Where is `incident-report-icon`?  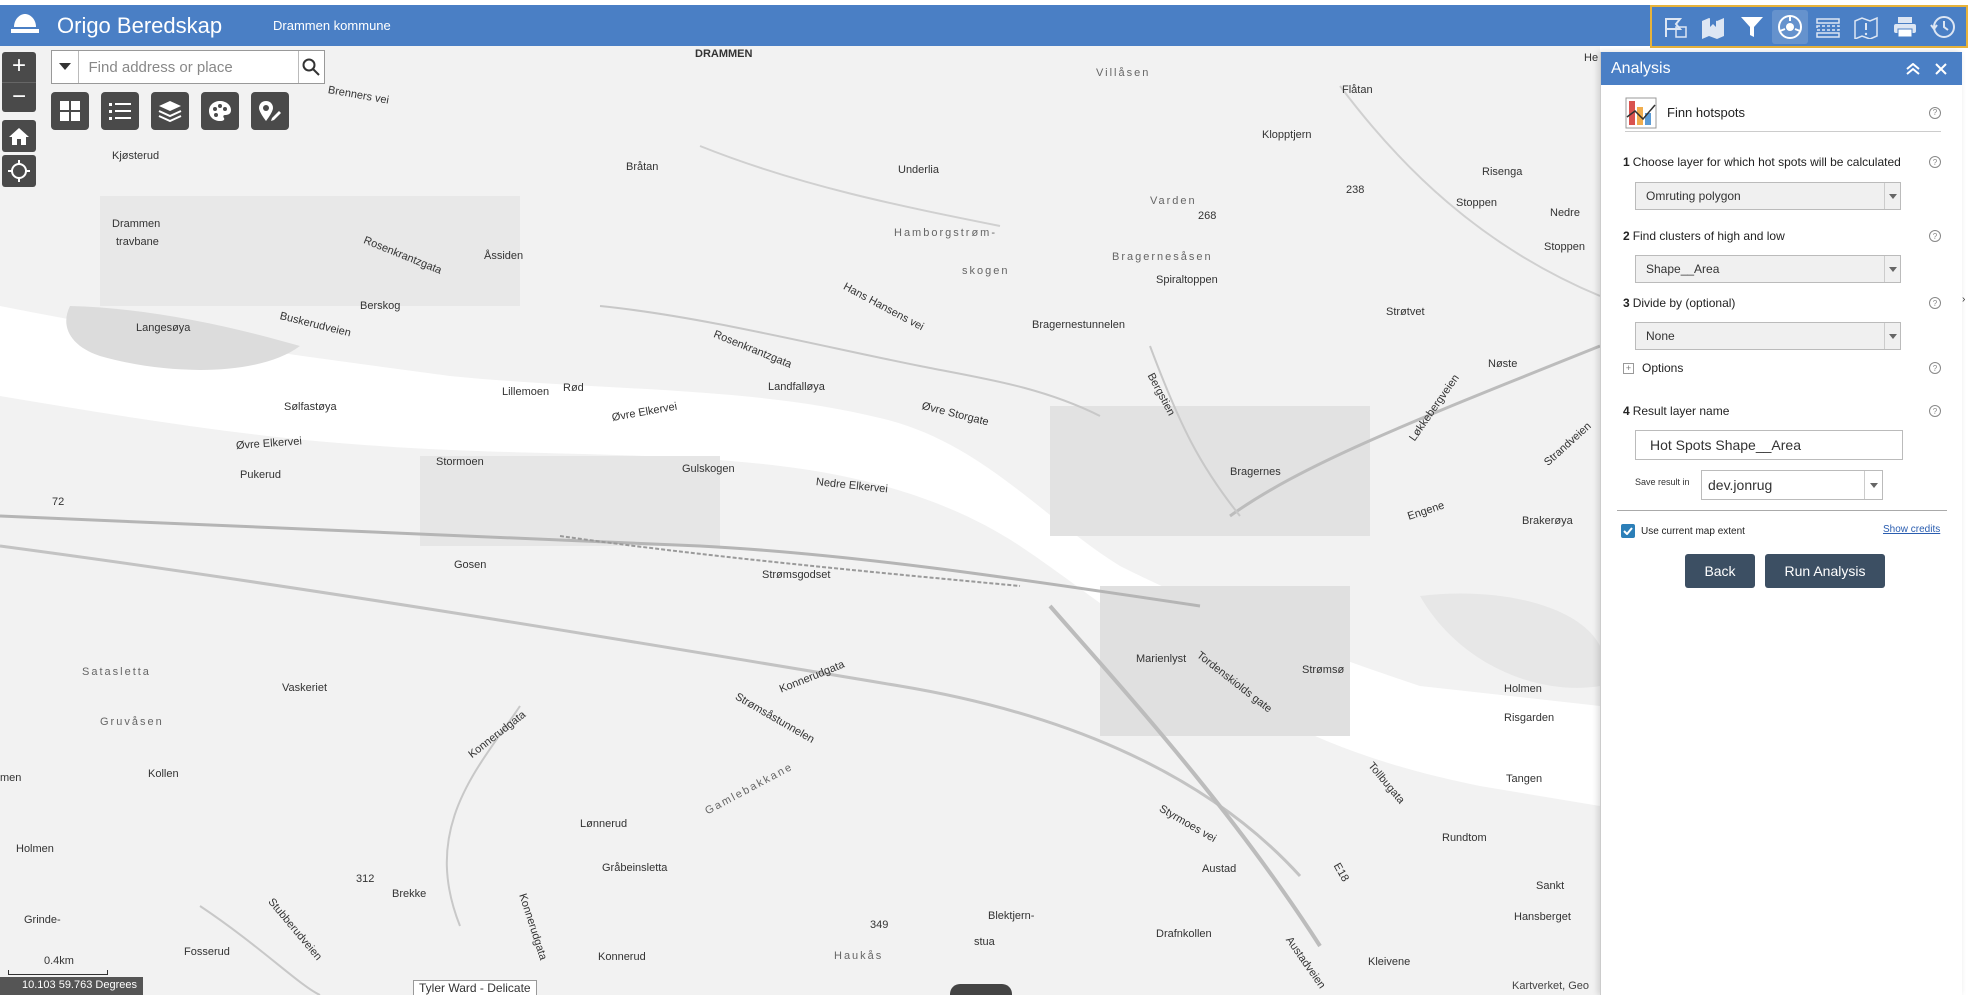 incident-report-icon is located at coordinates (1866, 27).